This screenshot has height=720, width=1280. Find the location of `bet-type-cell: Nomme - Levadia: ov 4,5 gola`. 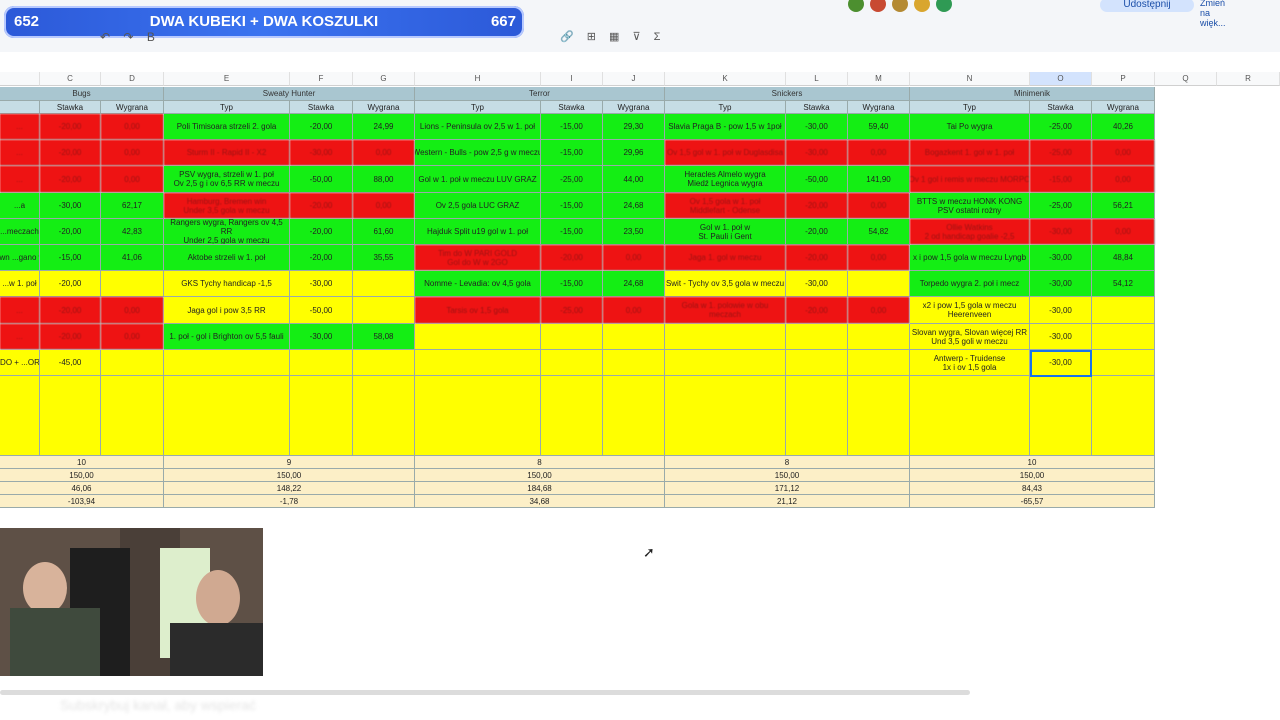

bet-type-cell: Nomme - Levadia: ov 4,5 gola is located at coordinates (478, 284).